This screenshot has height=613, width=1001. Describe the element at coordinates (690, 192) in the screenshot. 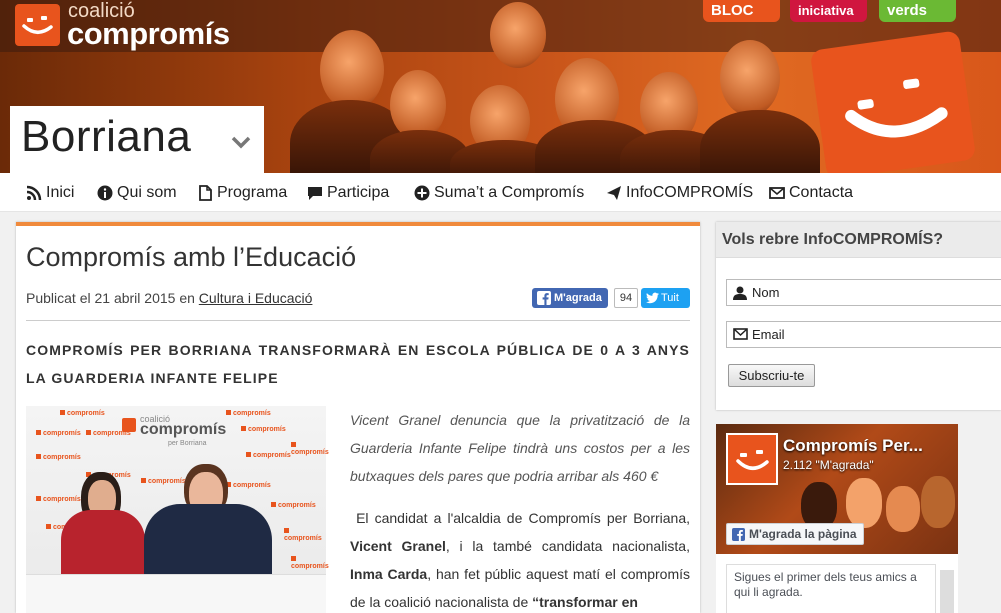

I see `nav-label: InfoCOMPROMÍS` at that location.